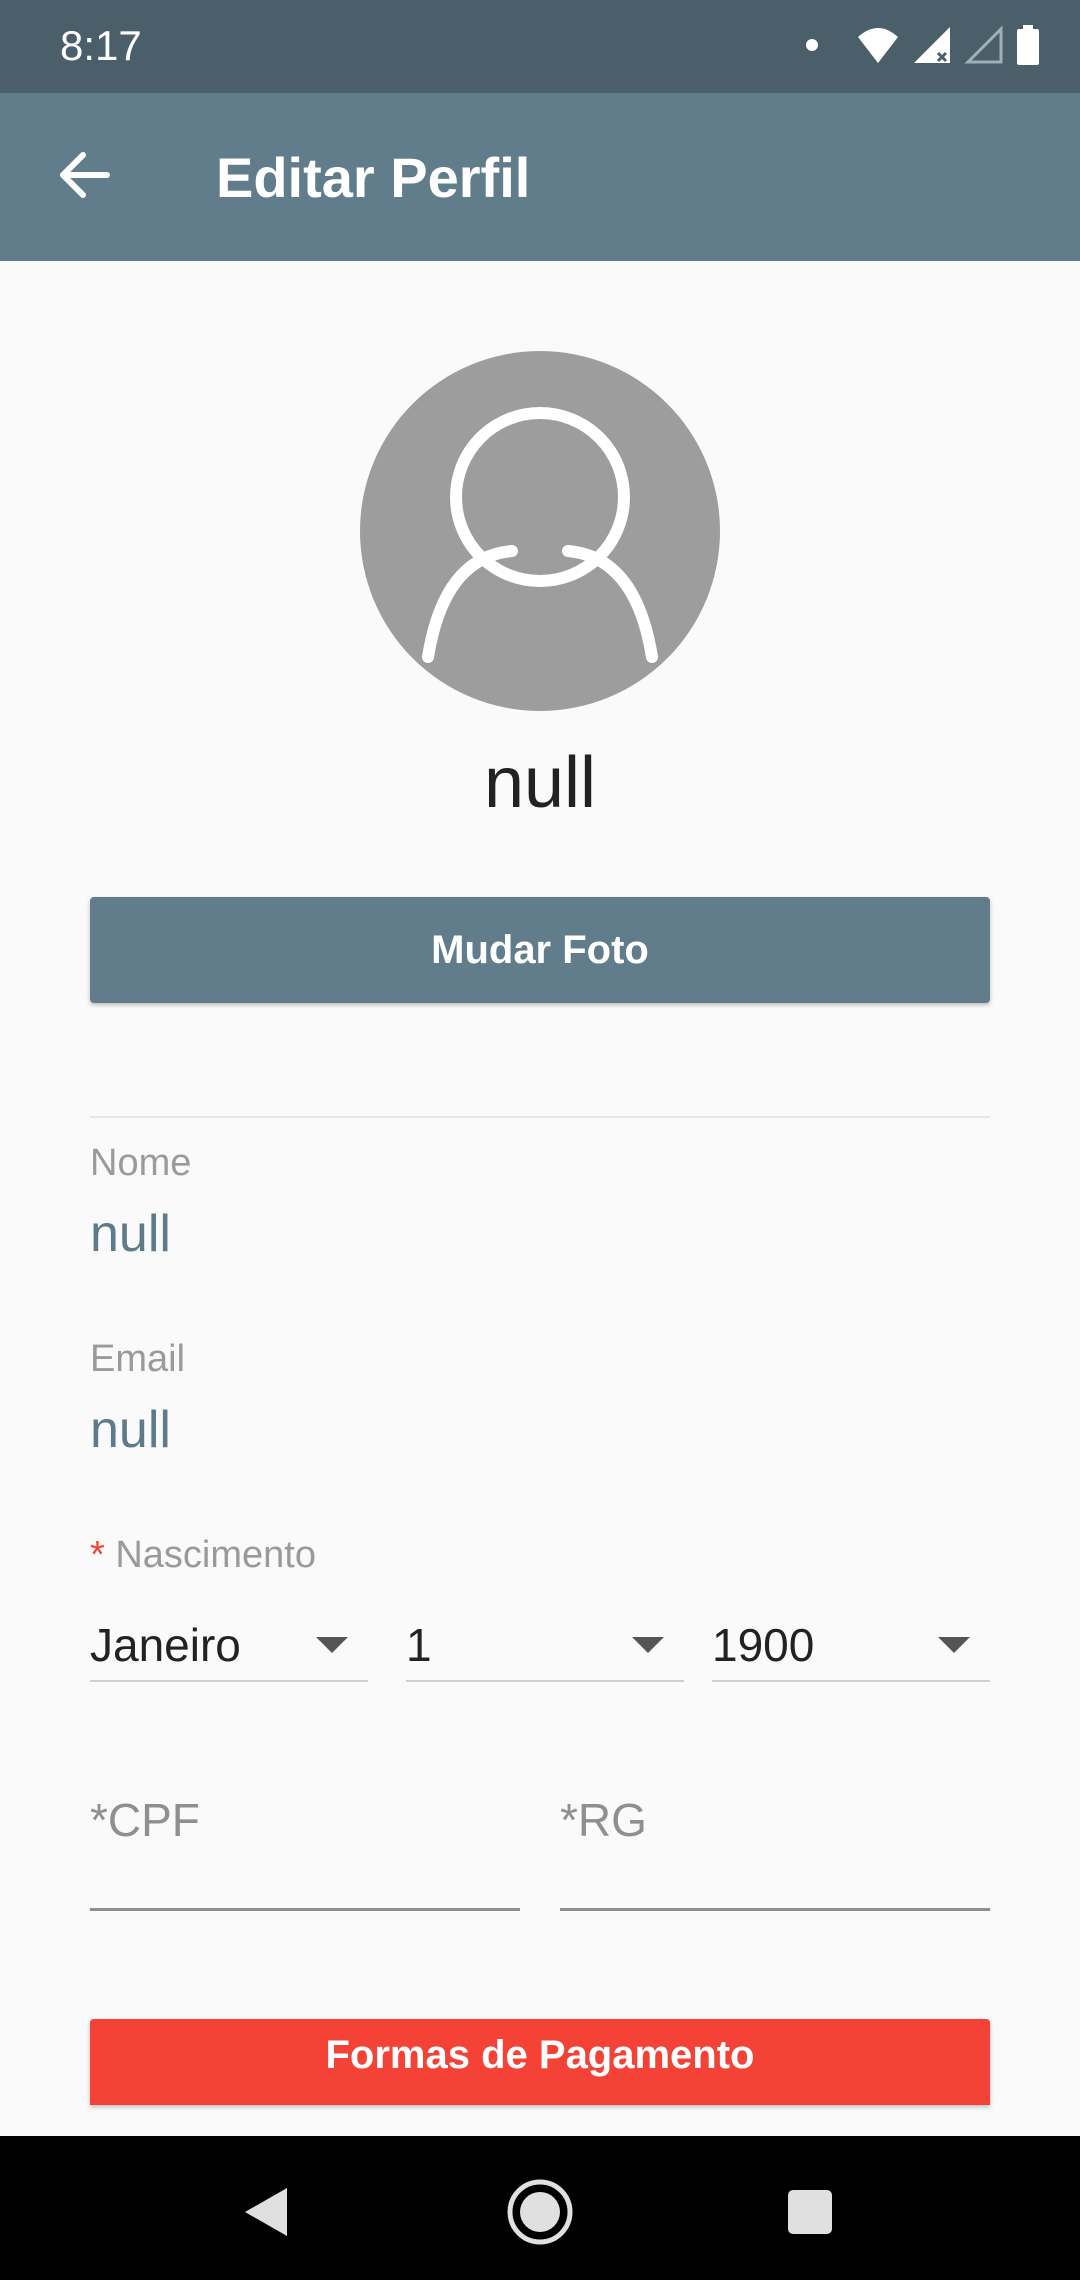 This screenshot has height=2280, width=1080. Describe the element at coordinates (130, 1430) in the screenshot. I see `email-value: null` at that location.